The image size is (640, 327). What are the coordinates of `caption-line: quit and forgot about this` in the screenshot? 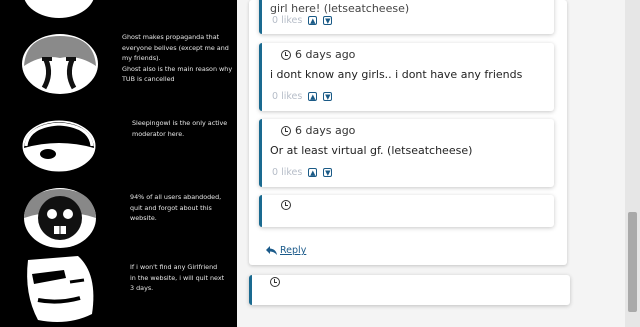 It's located at (171, 207).